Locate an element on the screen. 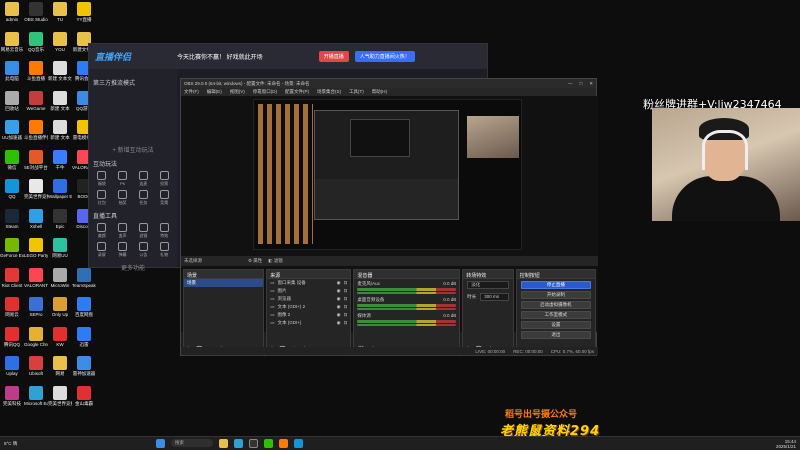 Image resolution: width=800 pixels, height=450 pixels. desktop-icon: Riot Client is located at coordinates (12, 277).